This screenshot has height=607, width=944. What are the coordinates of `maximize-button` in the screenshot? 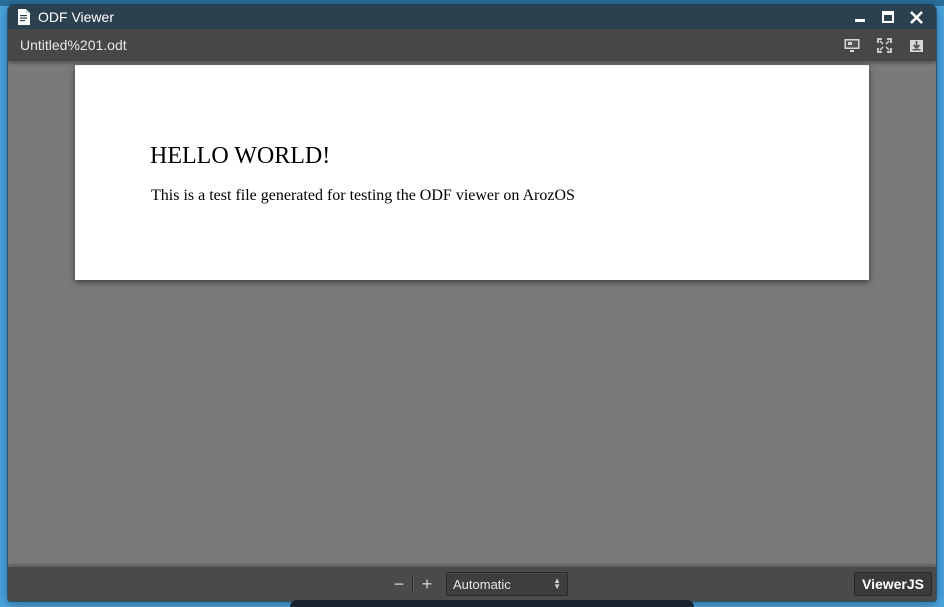 It's located at (888, 17).